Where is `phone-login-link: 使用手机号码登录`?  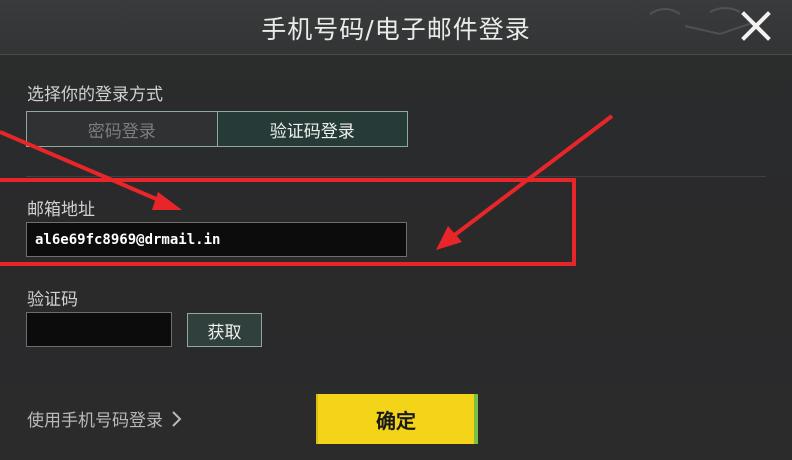 phone-login-link: 使用手机号码登录 is located at coordinates (105, 418).